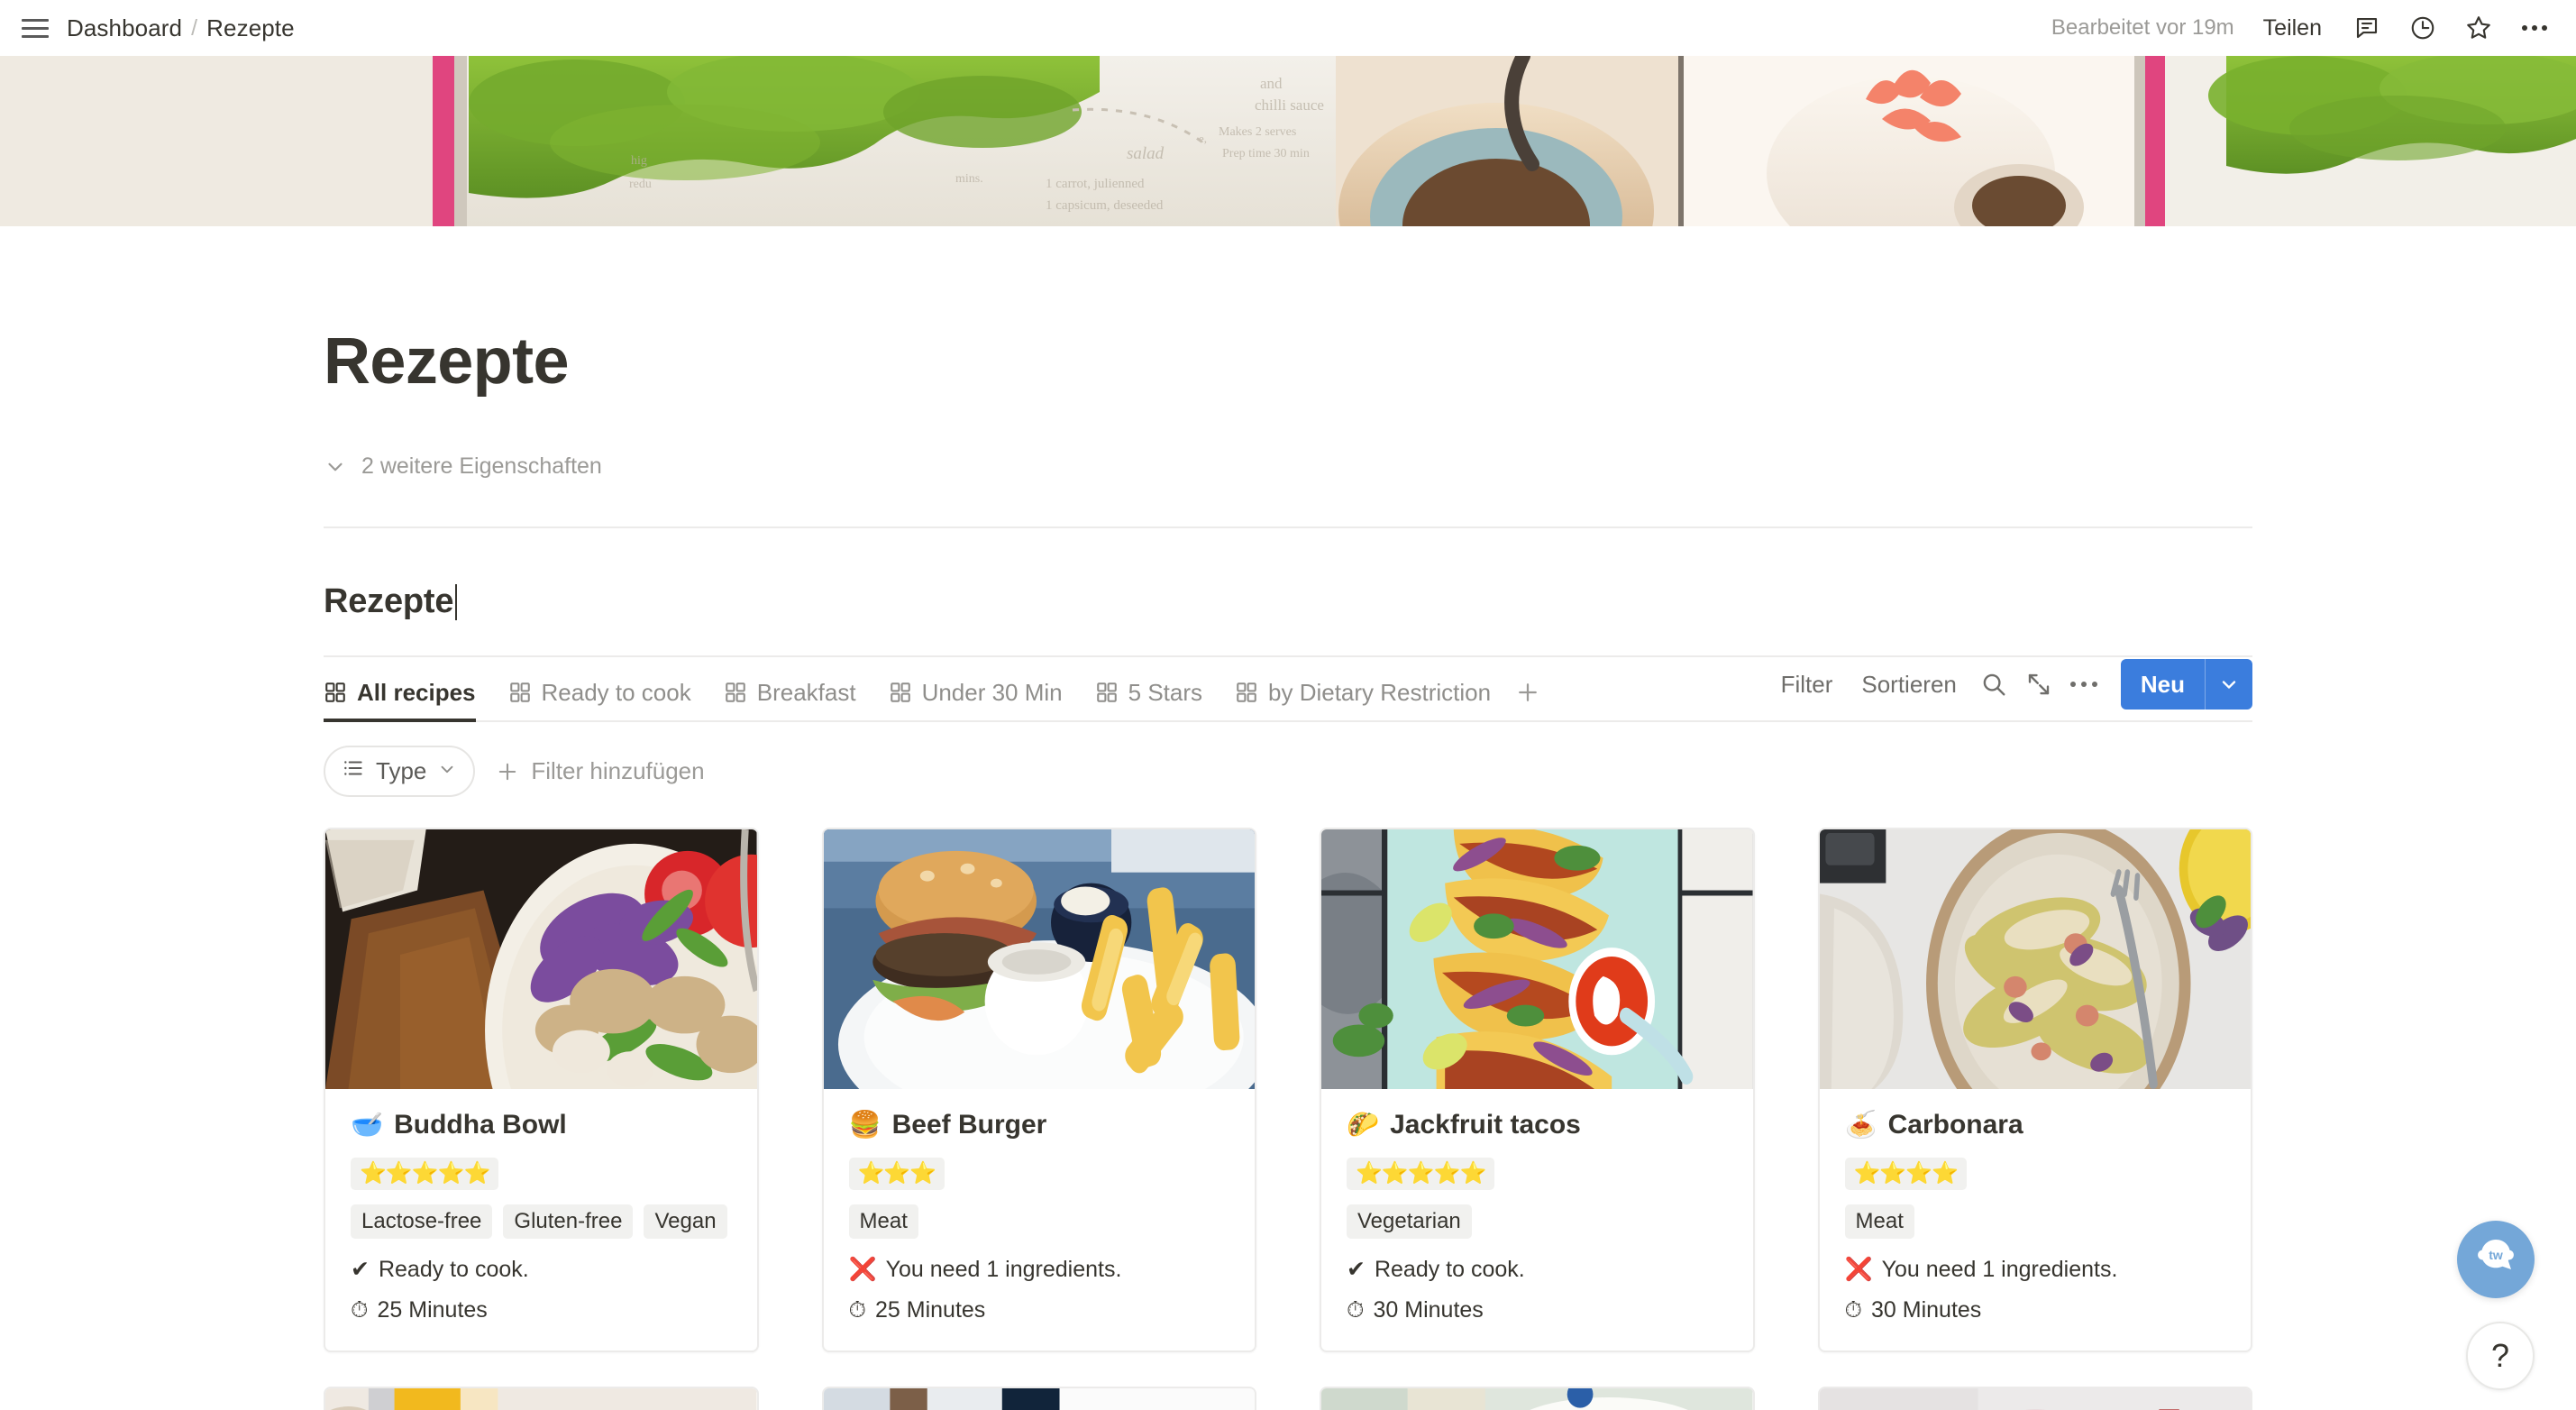  Describe the element at coordinates (2496, 1259) in the screenshot. I see `chat-widget-button: tw` at that location.